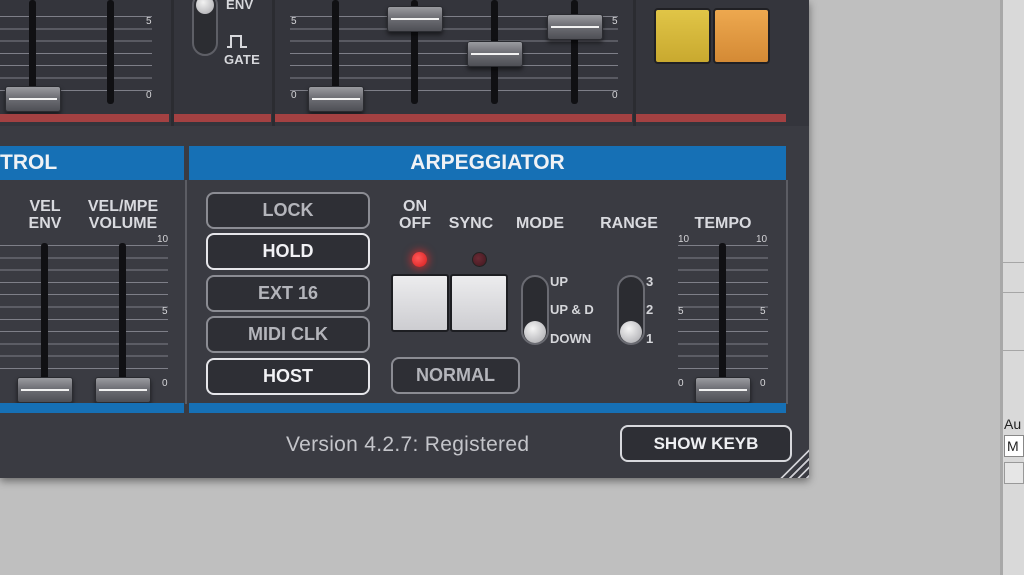 This screenshot has height=575, width=1024. Describe the element at coordinates (205, 28) in the screenshot. I see `env-gate-switch` at that location.